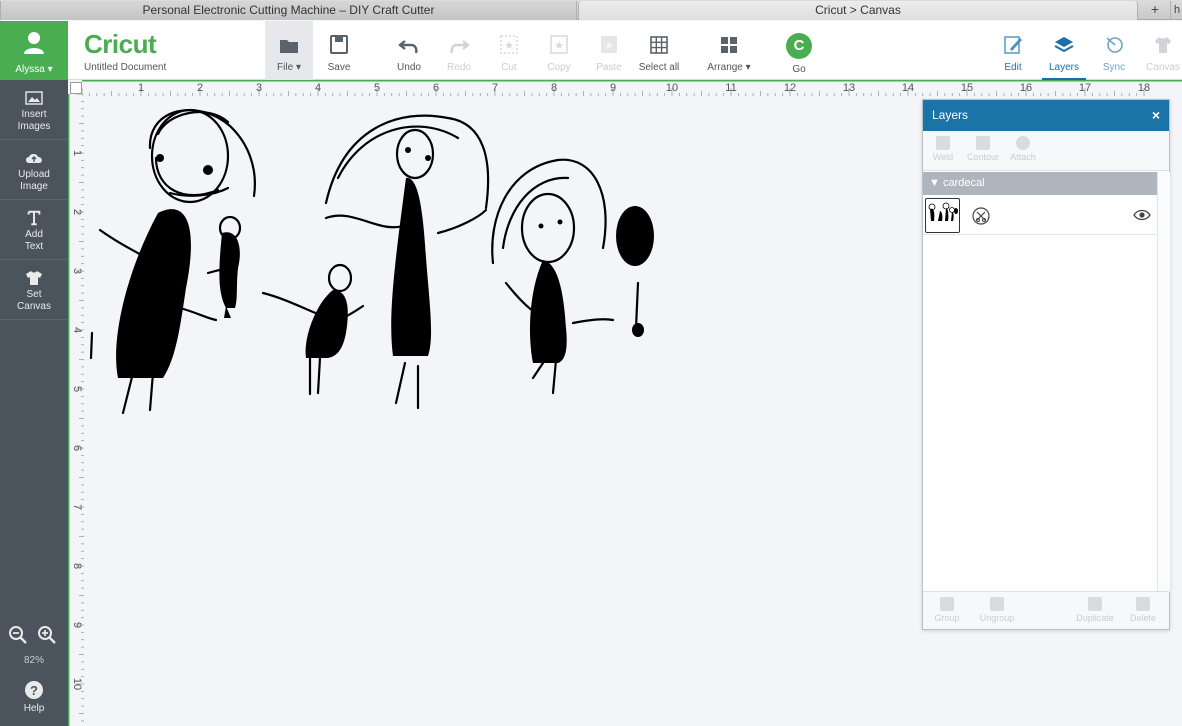 The width and height of the screenshot is (1182, 726). Describe the element at coordinates (495, 88) in the screenshot. I see `ruler-label: 7` at that location.